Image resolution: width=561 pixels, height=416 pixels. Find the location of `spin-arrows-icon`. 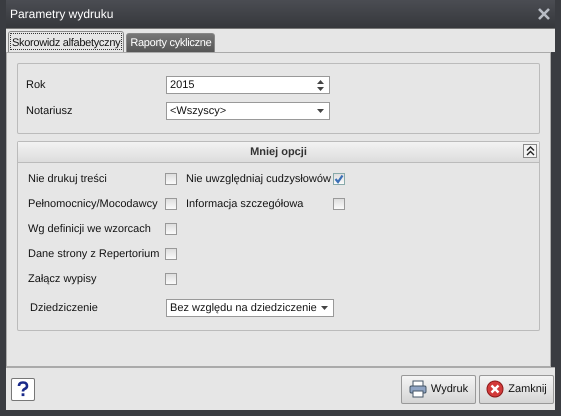

spin-arrows-icon is located at coordinates (320, 85).